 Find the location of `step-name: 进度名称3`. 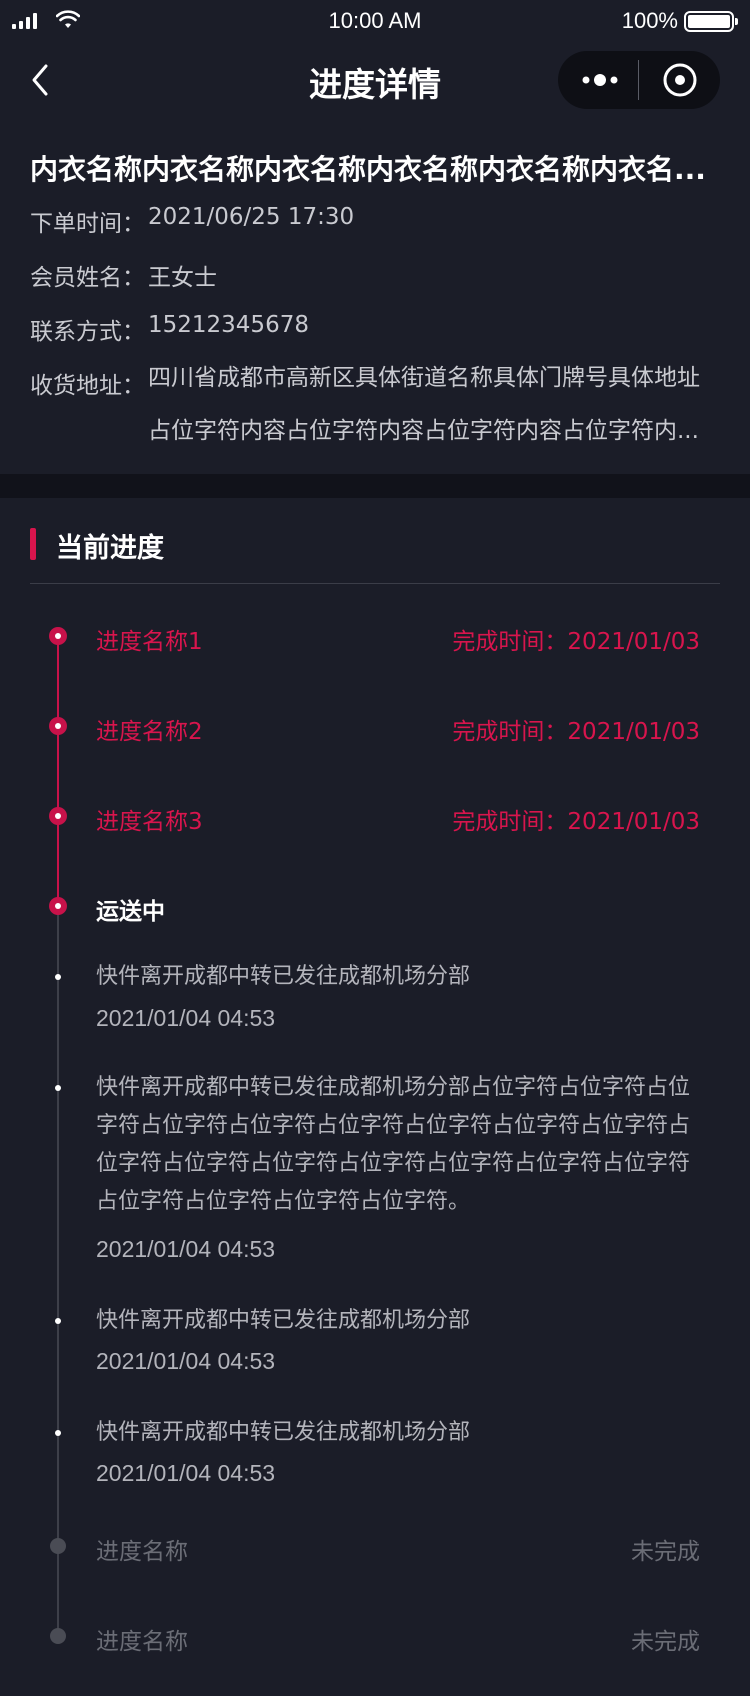

step-name: 进度名称3 is located at coordinates (149, 822).